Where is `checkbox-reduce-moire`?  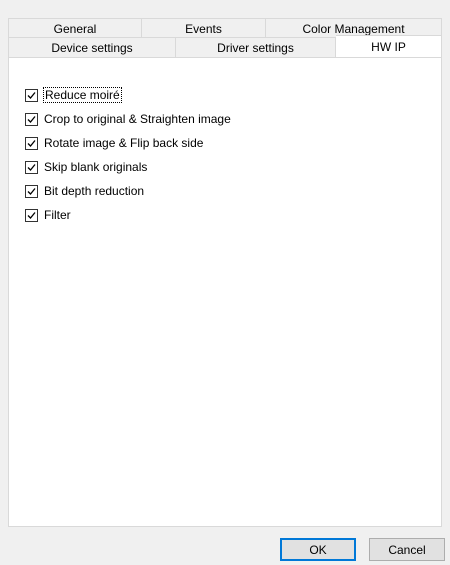 checkbox-reduce-moire is located at coordinates (31, 95).